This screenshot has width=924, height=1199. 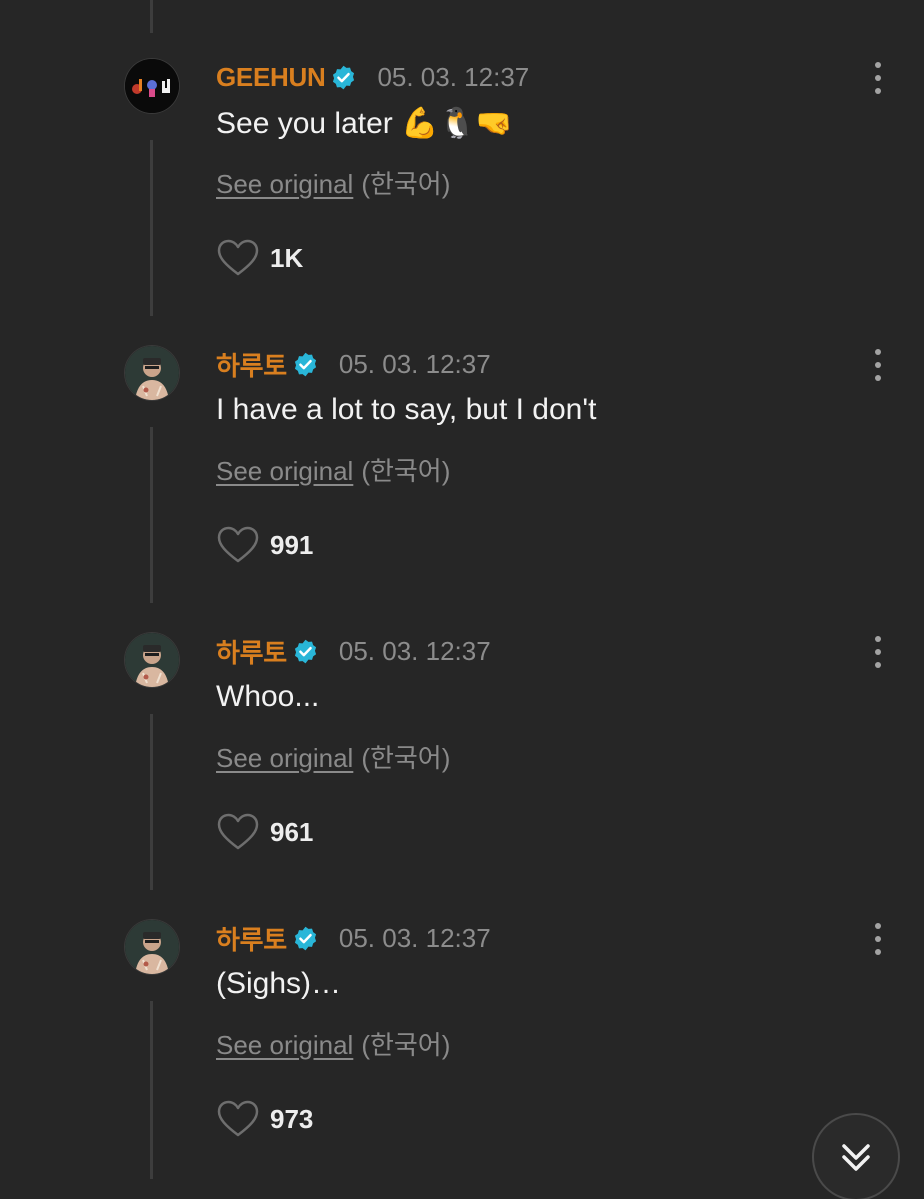 What do you see at coordinates (287, 257) in the screenshot?
I see `like-count: 1K` at bounding box center [287, 257].